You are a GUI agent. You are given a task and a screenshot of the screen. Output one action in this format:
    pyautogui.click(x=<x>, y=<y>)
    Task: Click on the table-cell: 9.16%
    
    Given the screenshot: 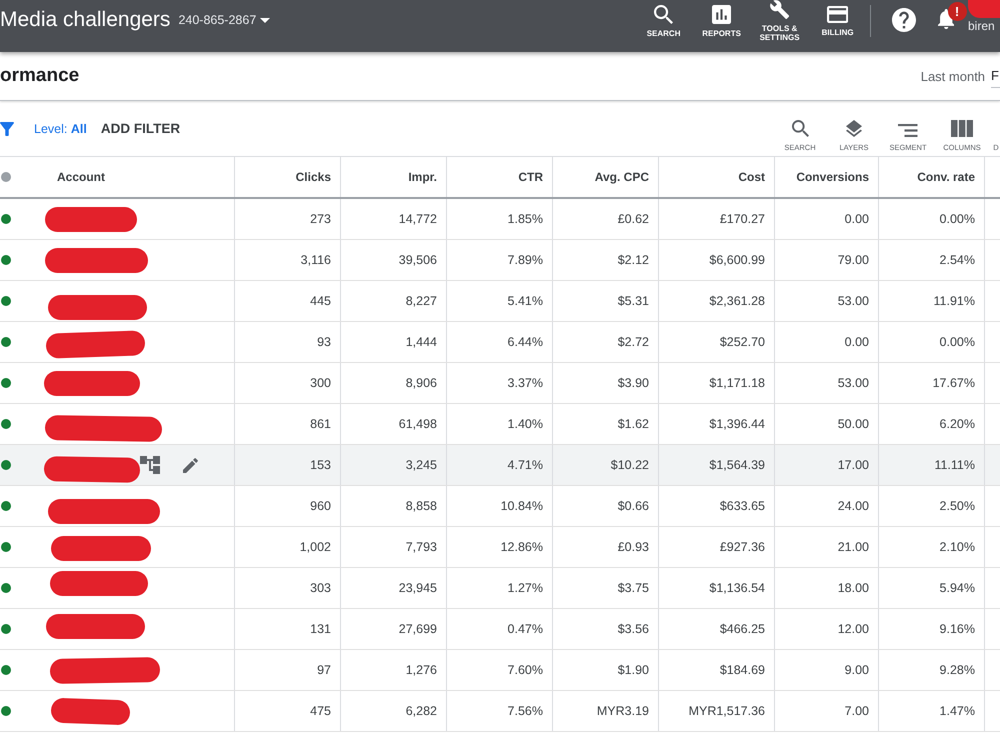 What is the action you would take?
    pyautogui.click(x=931, y=629)
    